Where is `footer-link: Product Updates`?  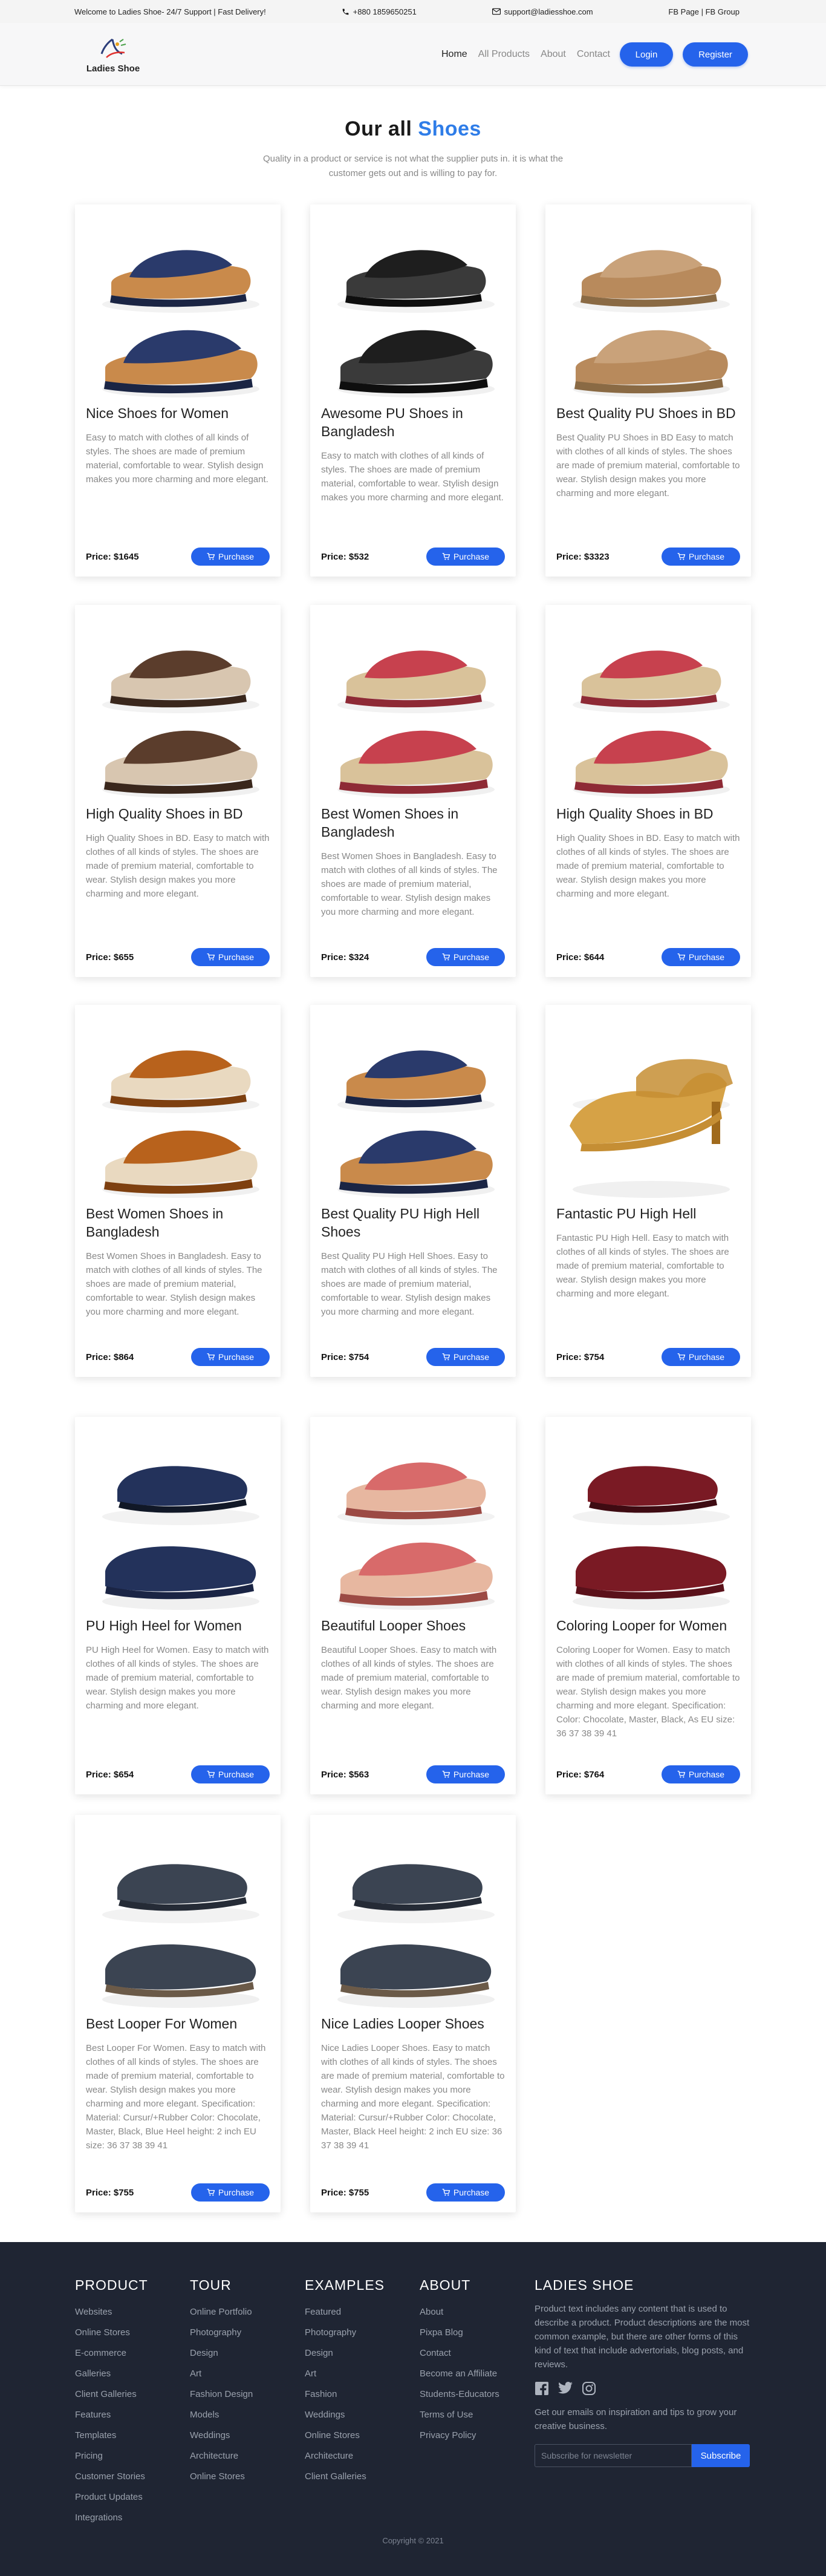
footer-link: Product Updates is located at coordinates (132, 2497).